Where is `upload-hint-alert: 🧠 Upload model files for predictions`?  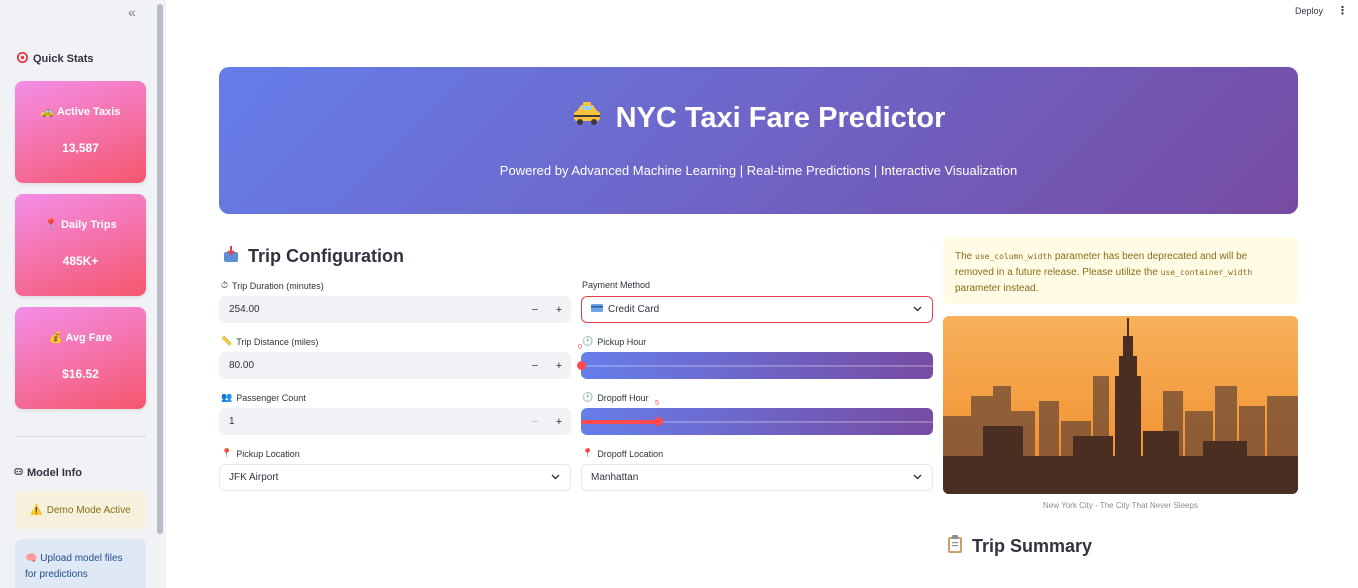
upload-hint-alert: 🧠 Upload model files for predictions is located at coordinates (80, 563).